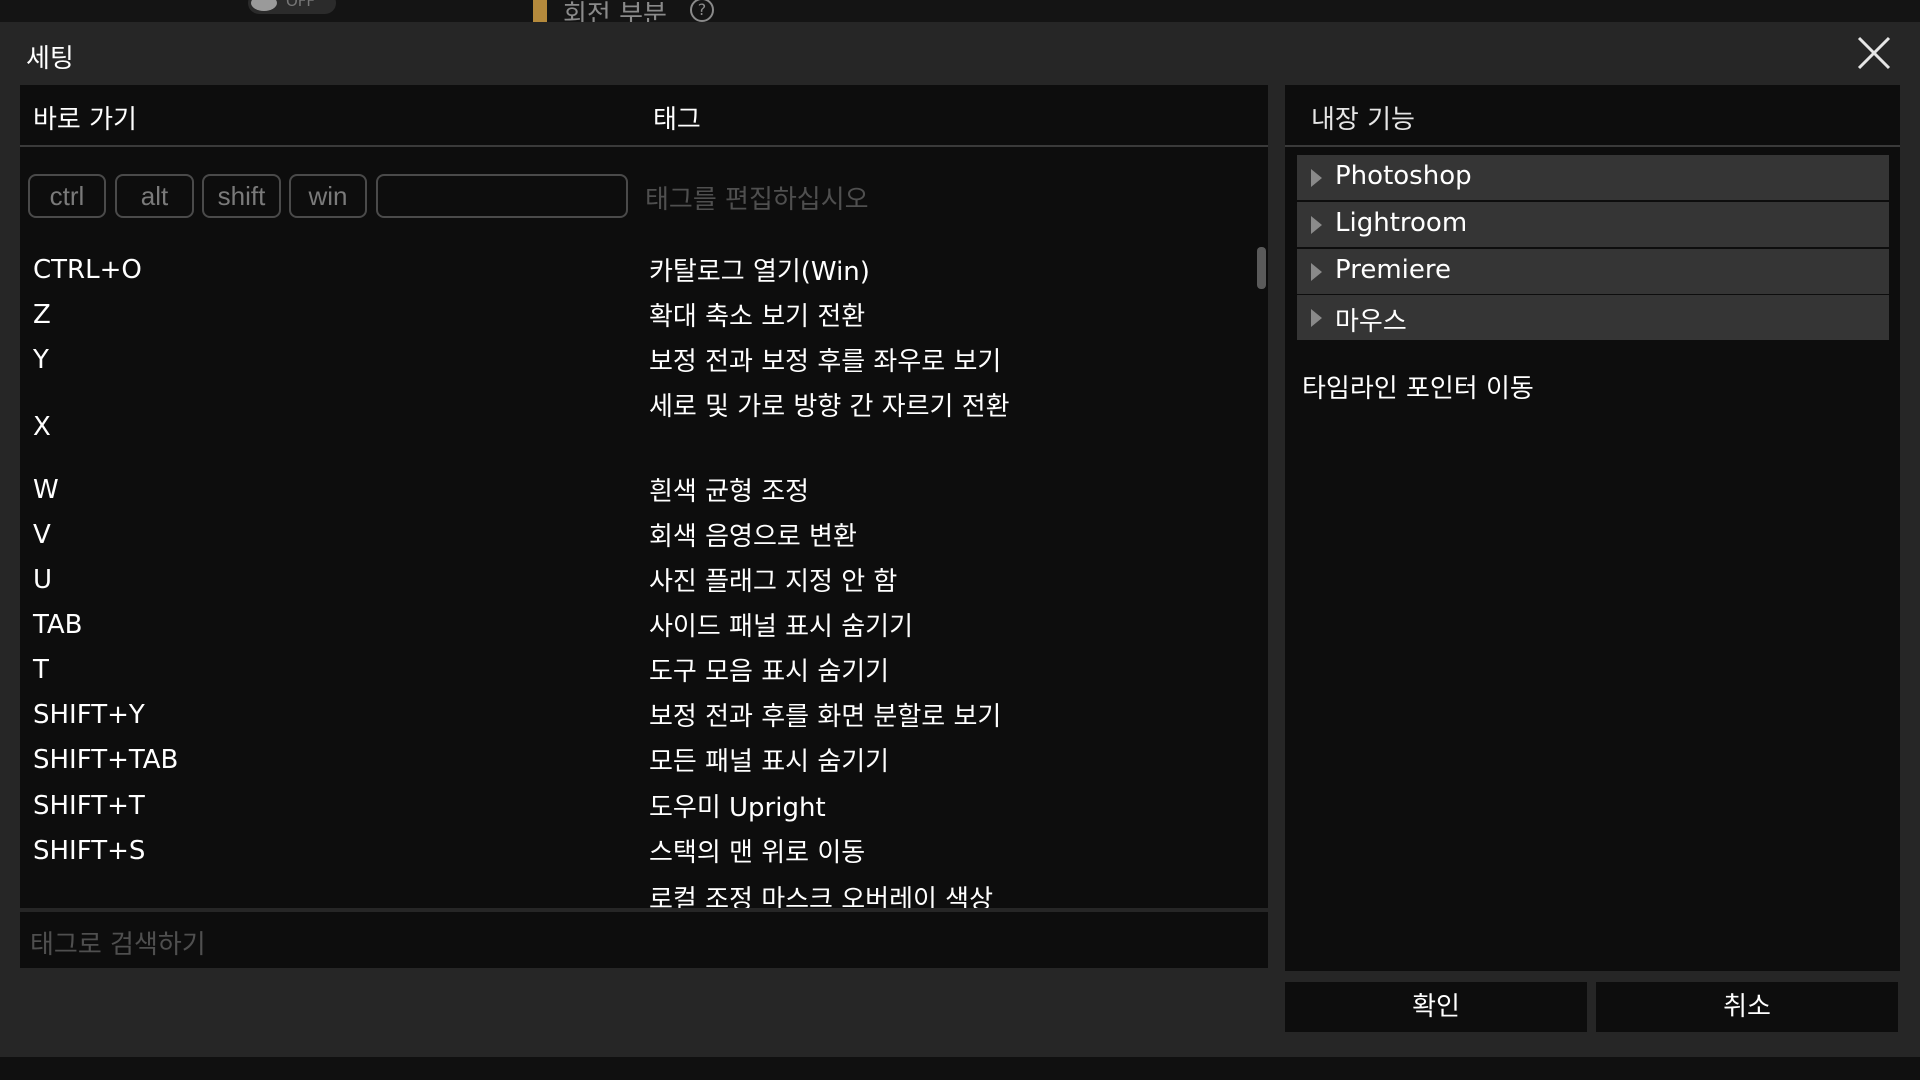  Describe the element at coordinates (821, 896) in the screenshot. I see `shortcut-tag: 로컬 조정 마스크 오버레이 색상` at that location.